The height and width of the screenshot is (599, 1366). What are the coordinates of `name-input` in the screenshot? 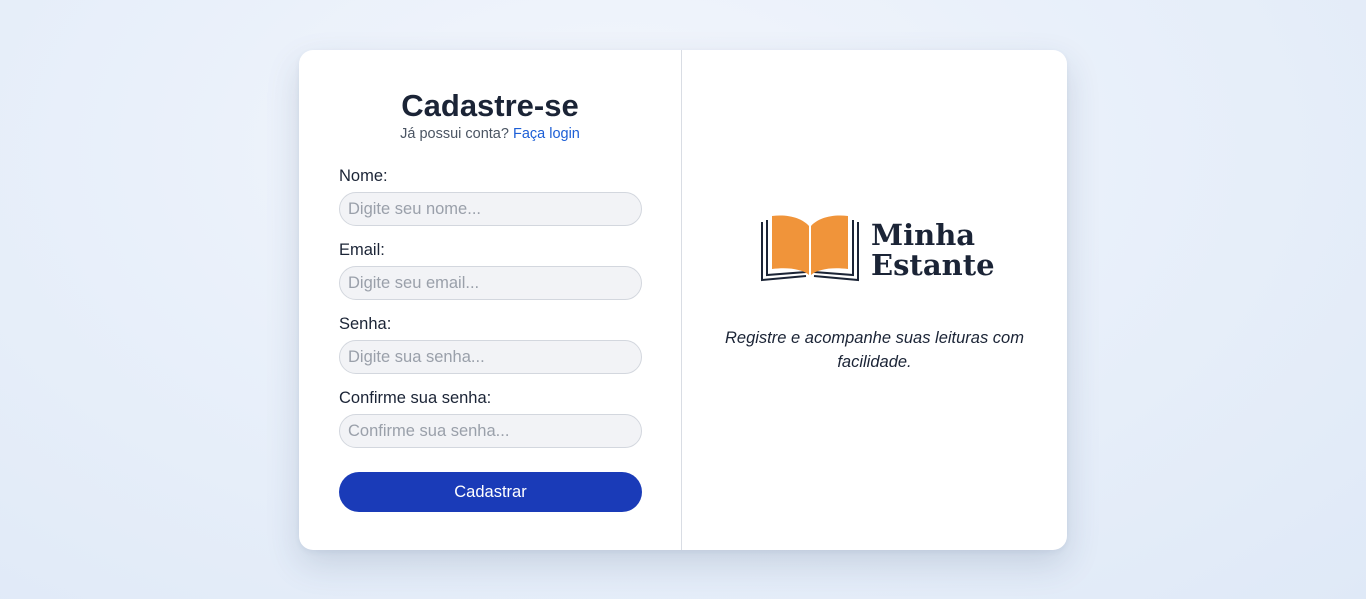 It's located at (490, 209).